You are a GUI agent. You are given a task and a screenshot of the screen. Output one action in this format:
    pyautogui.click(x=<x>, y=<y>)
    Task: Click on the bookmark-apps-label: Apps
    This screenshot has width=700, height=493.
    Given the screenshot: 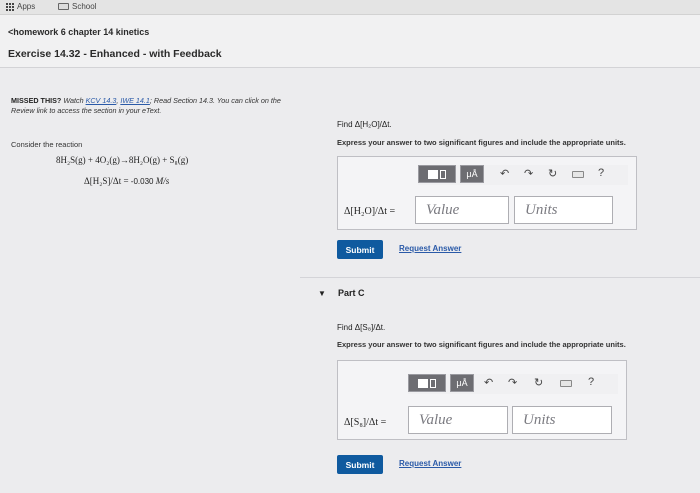 What is the action you would take?
    pyautogui.click(x=26, y=6)
    